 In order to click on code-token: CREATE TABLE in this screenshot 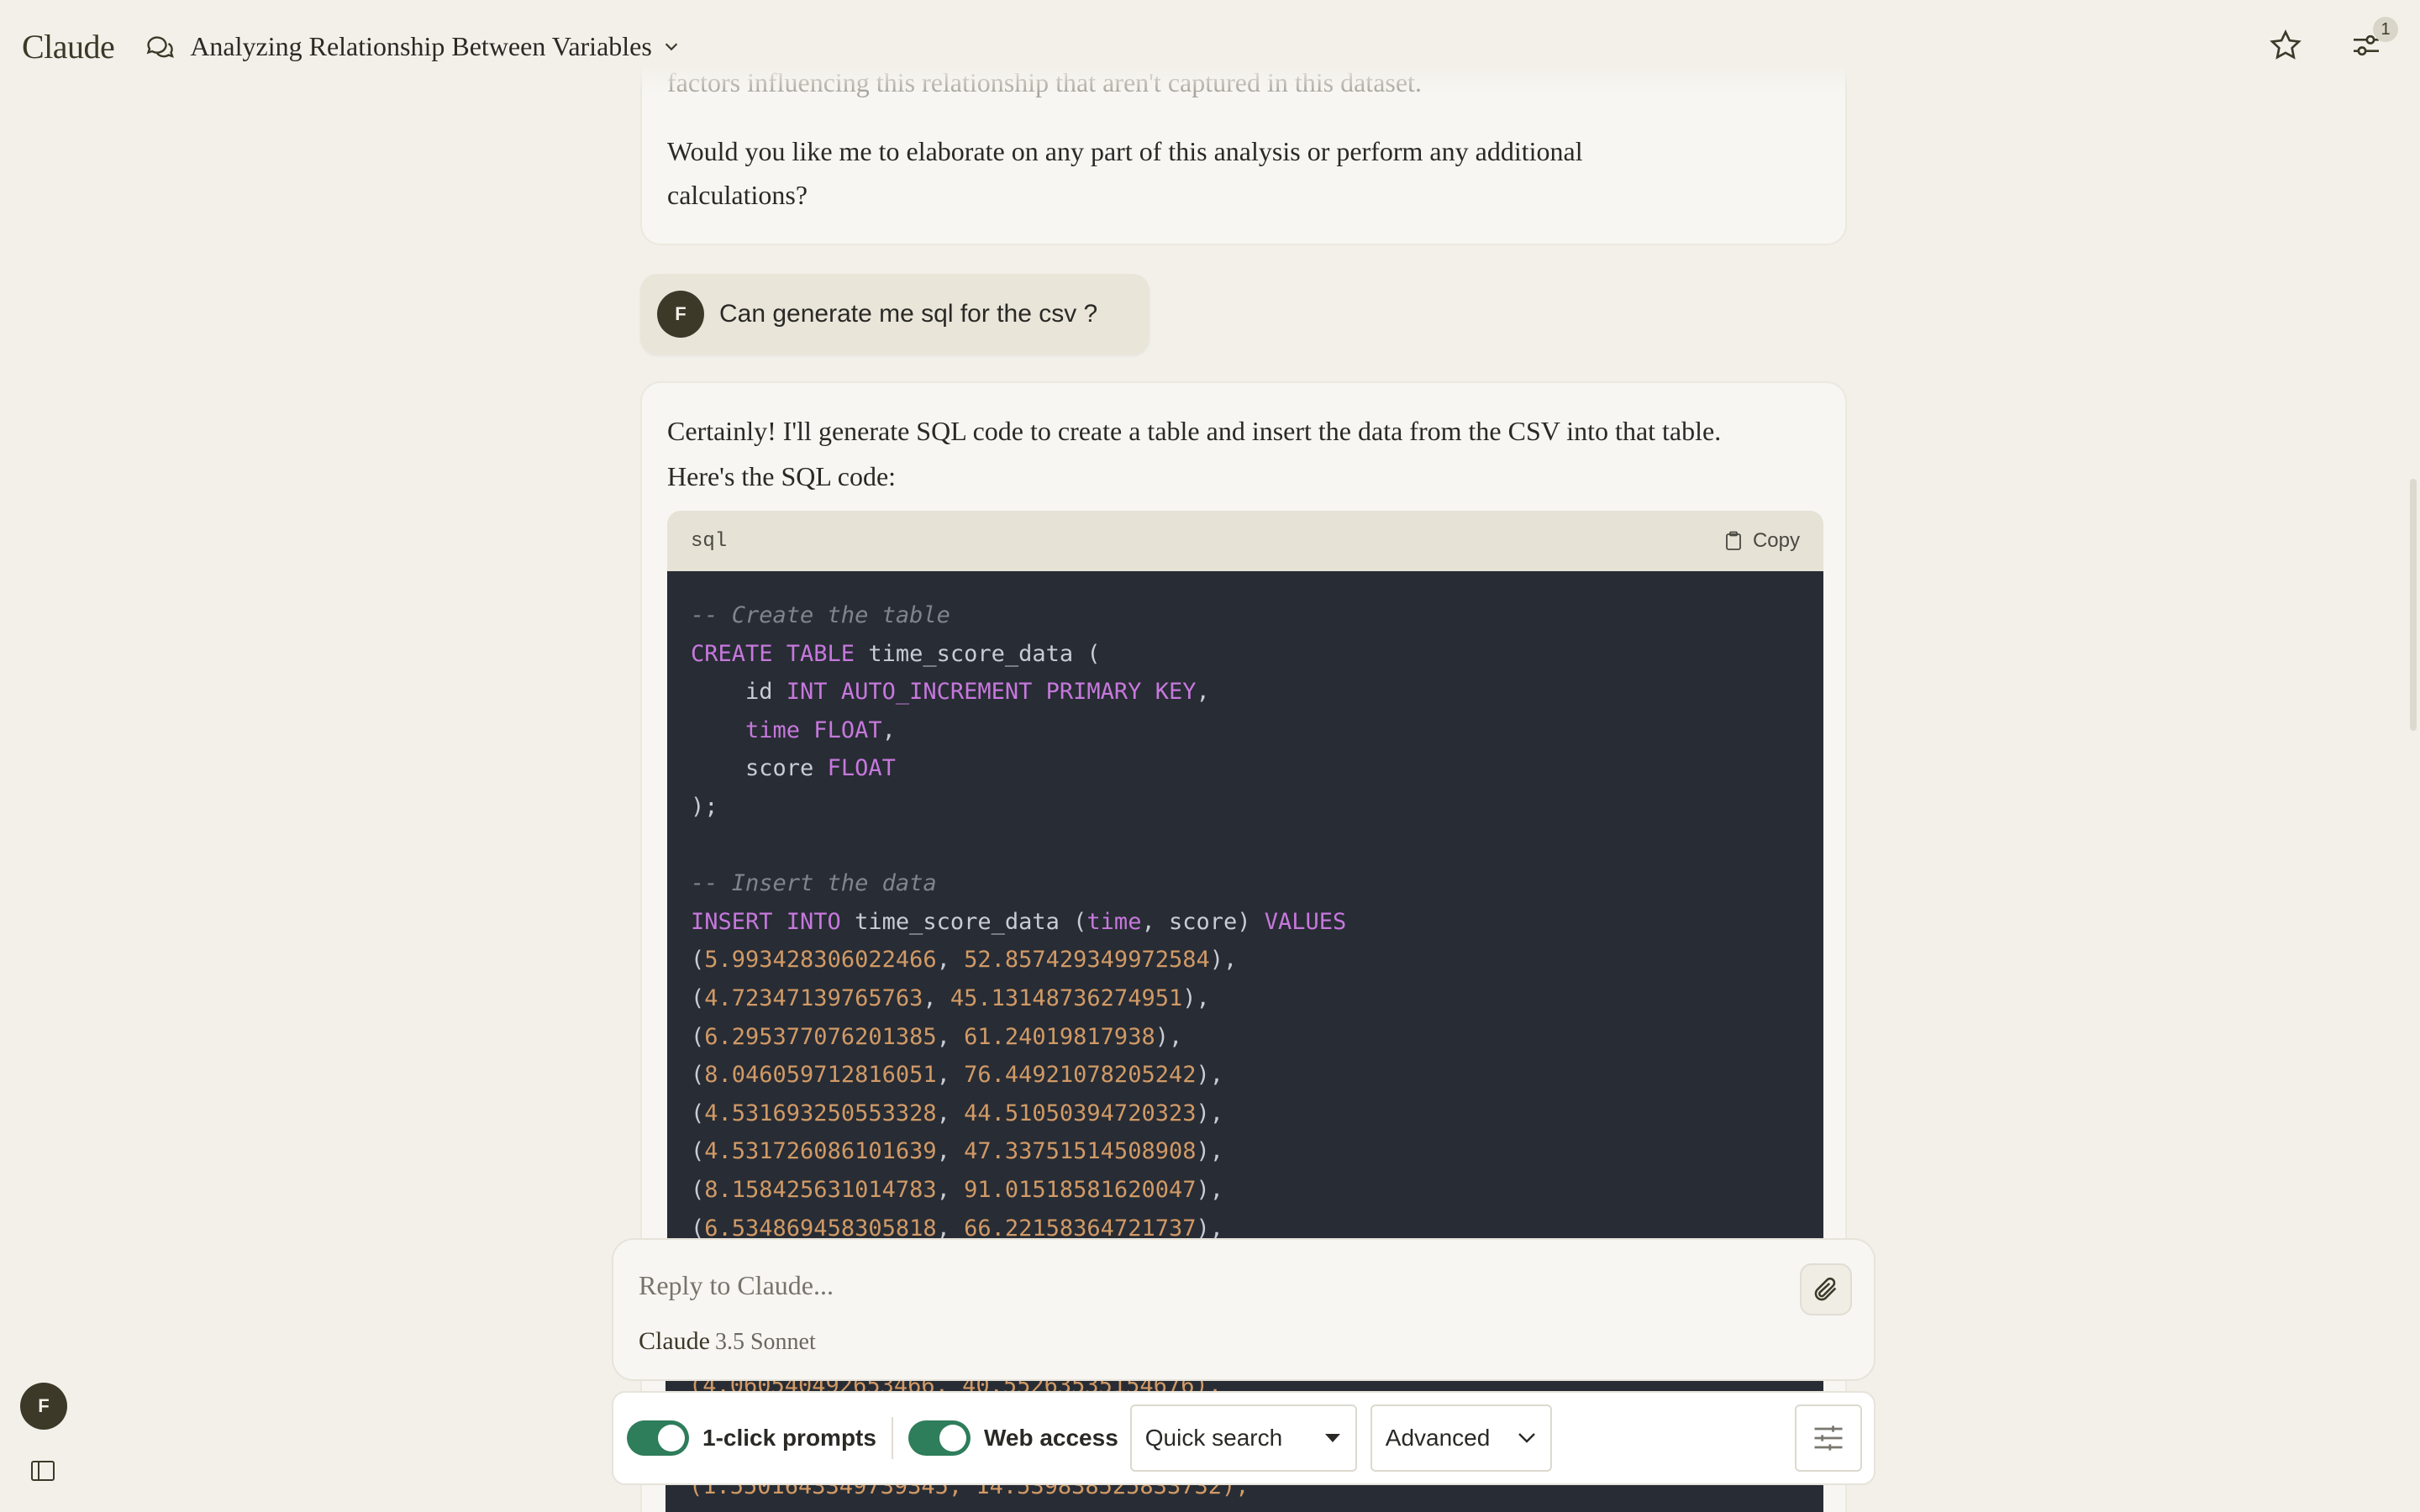, I will do `click(773, 653)`.